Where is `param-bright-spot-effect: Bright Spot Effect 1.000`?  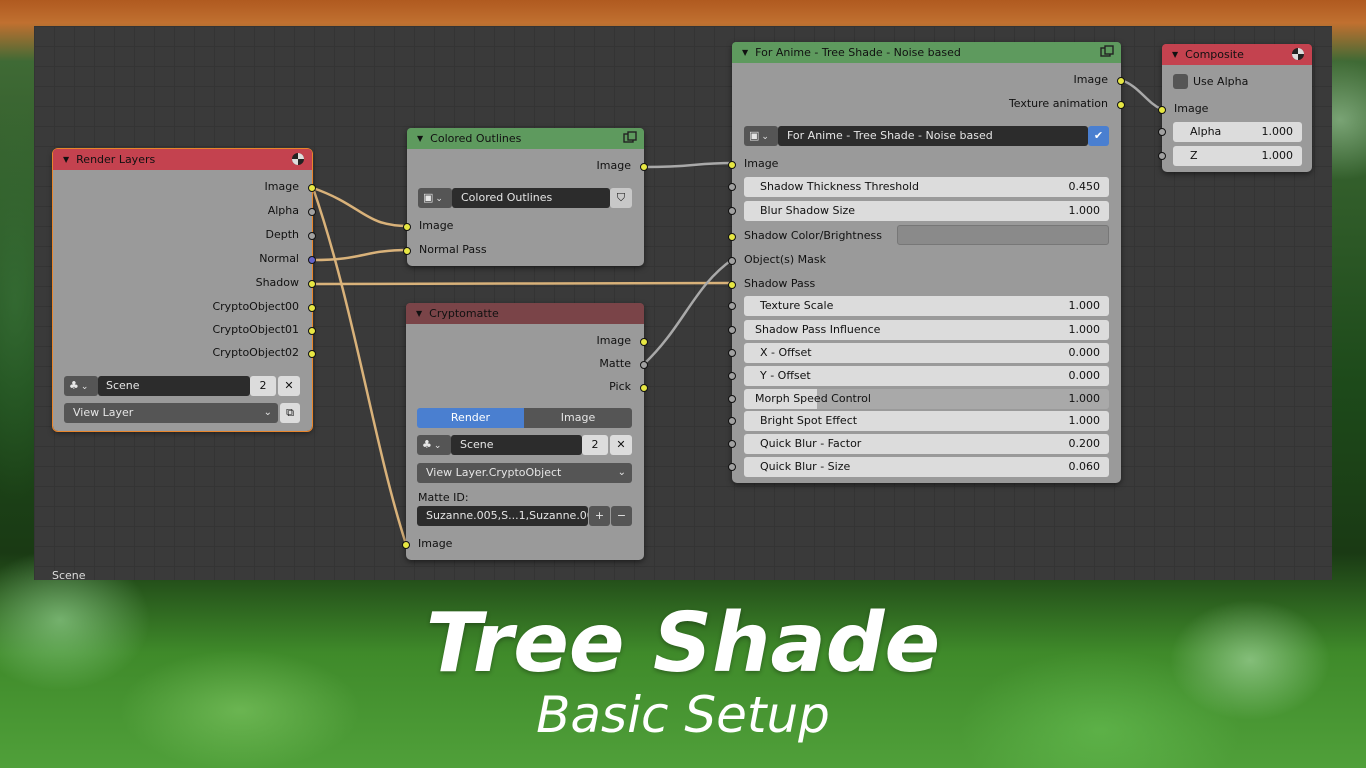
param-bright-spot-effect: Bright Spot Effect 1.000 is located at coordinates (926, 421).